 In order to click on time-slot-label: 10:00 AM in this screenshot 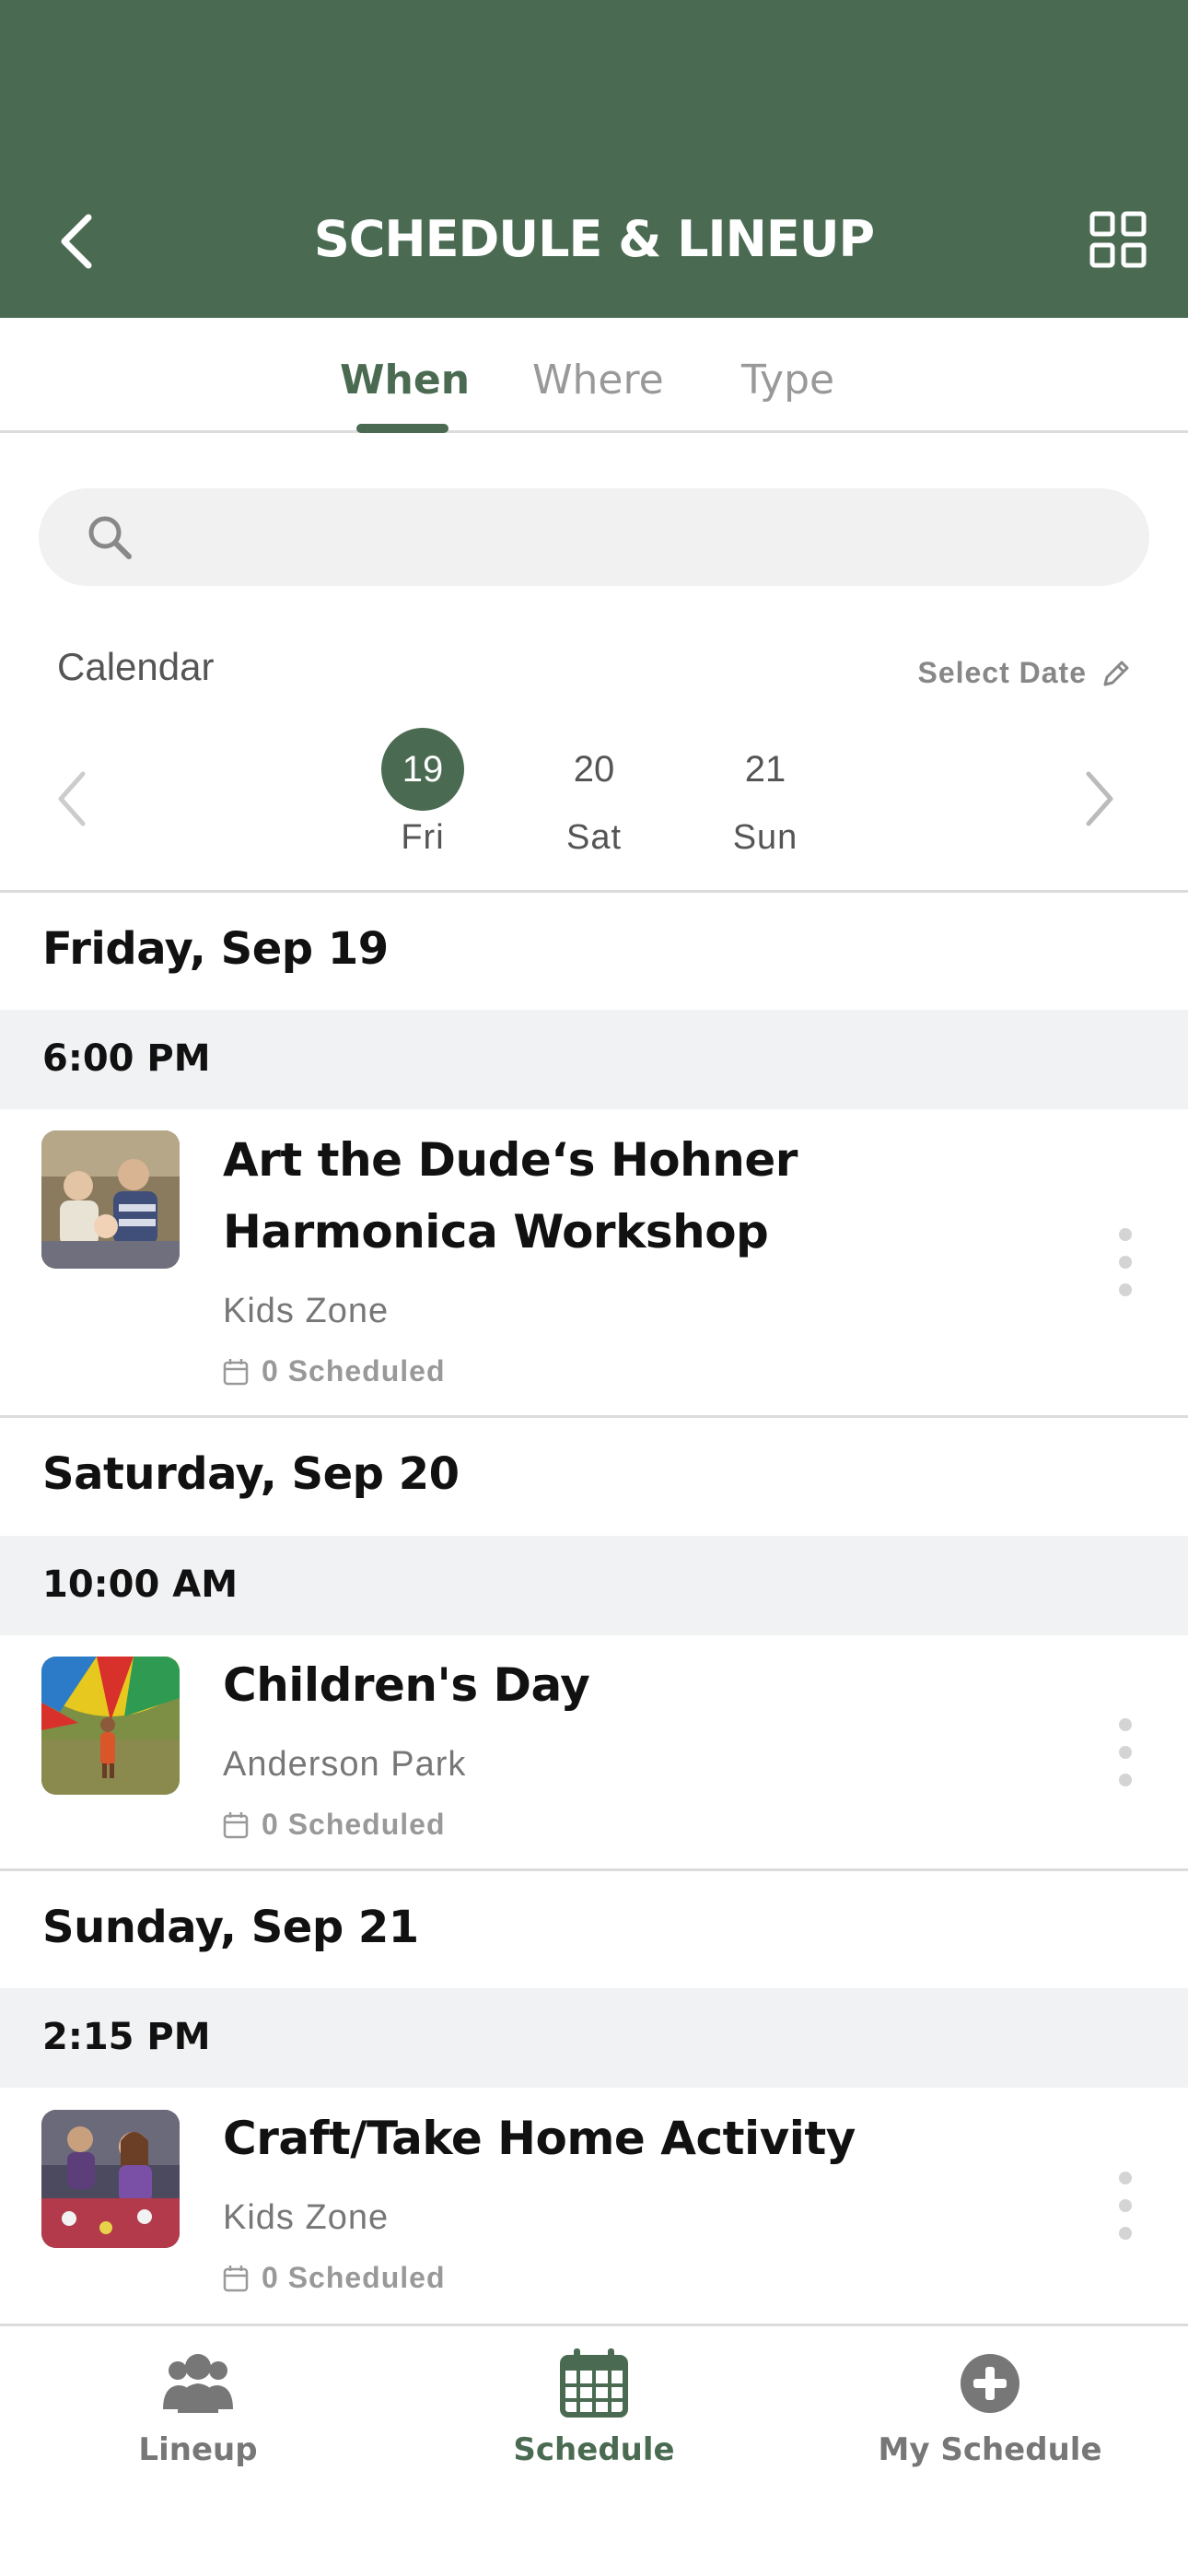, I will do `click(140, 1584)`.